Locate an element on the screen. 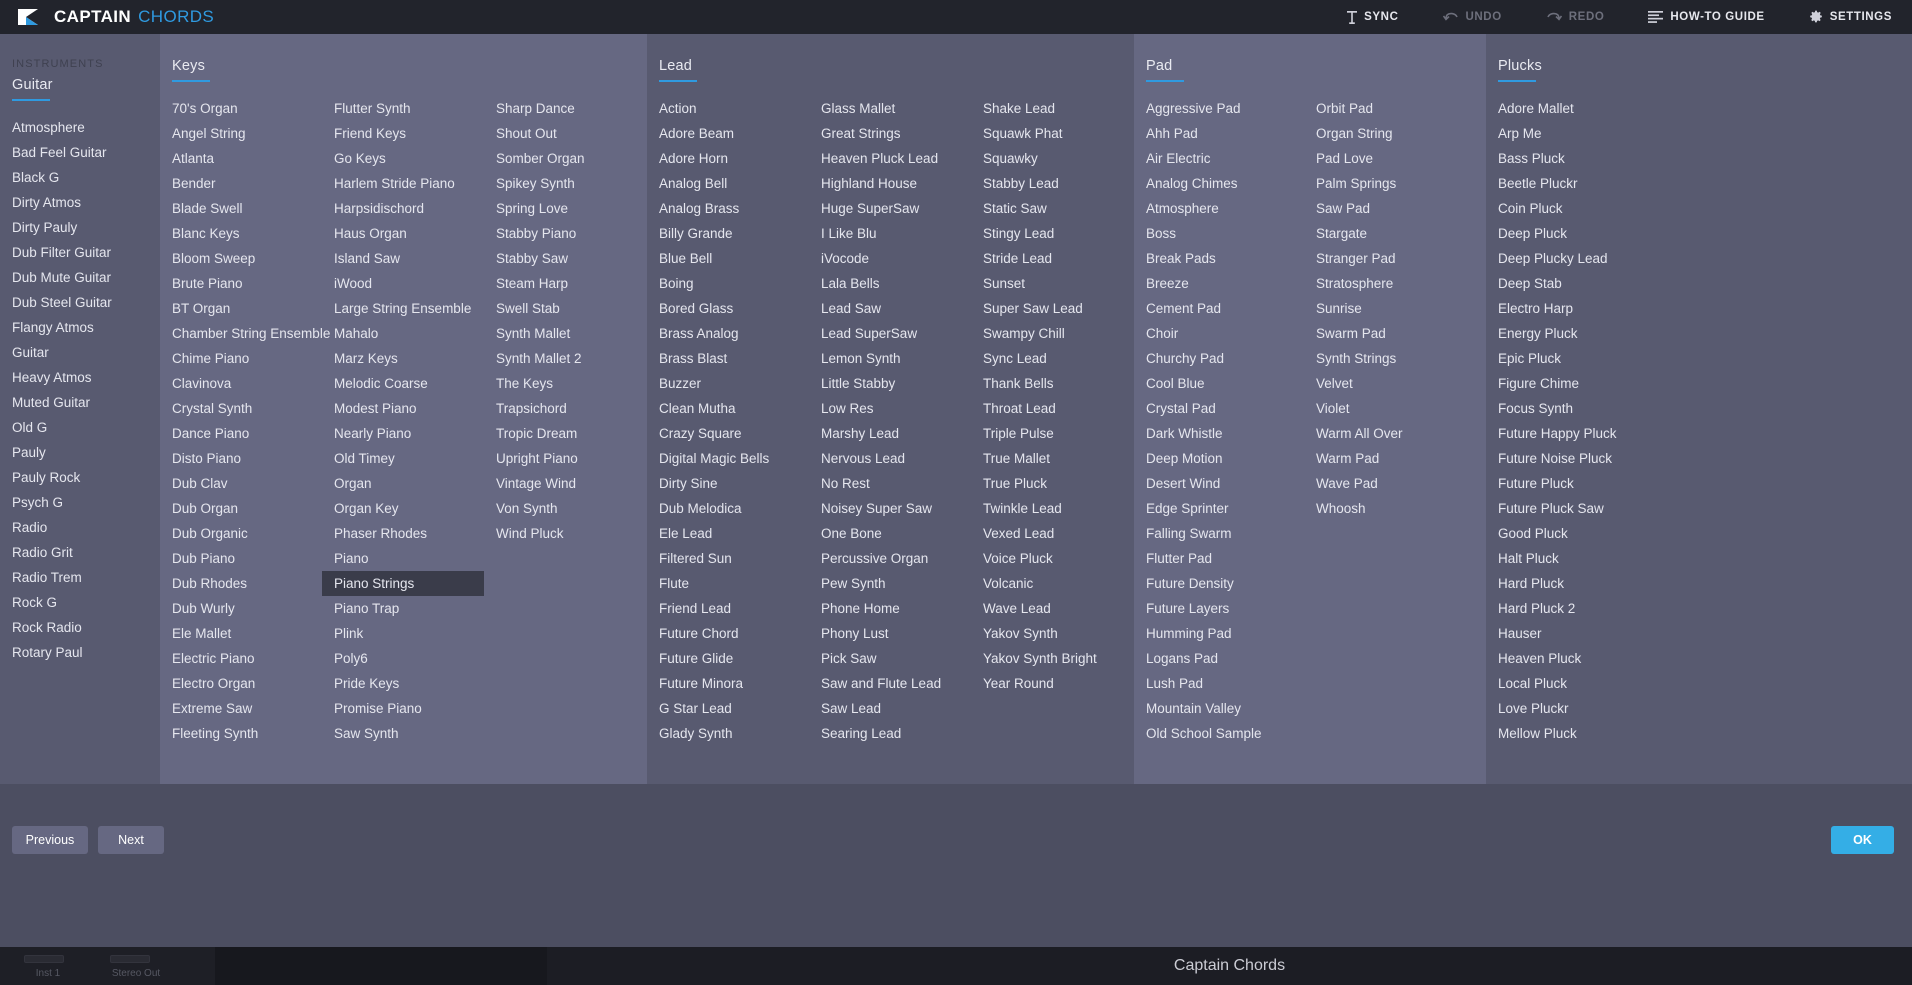 This screenshot has height=985, width=1912. instrument-list-item: Atmosphere is located at coordinates (59, 127).